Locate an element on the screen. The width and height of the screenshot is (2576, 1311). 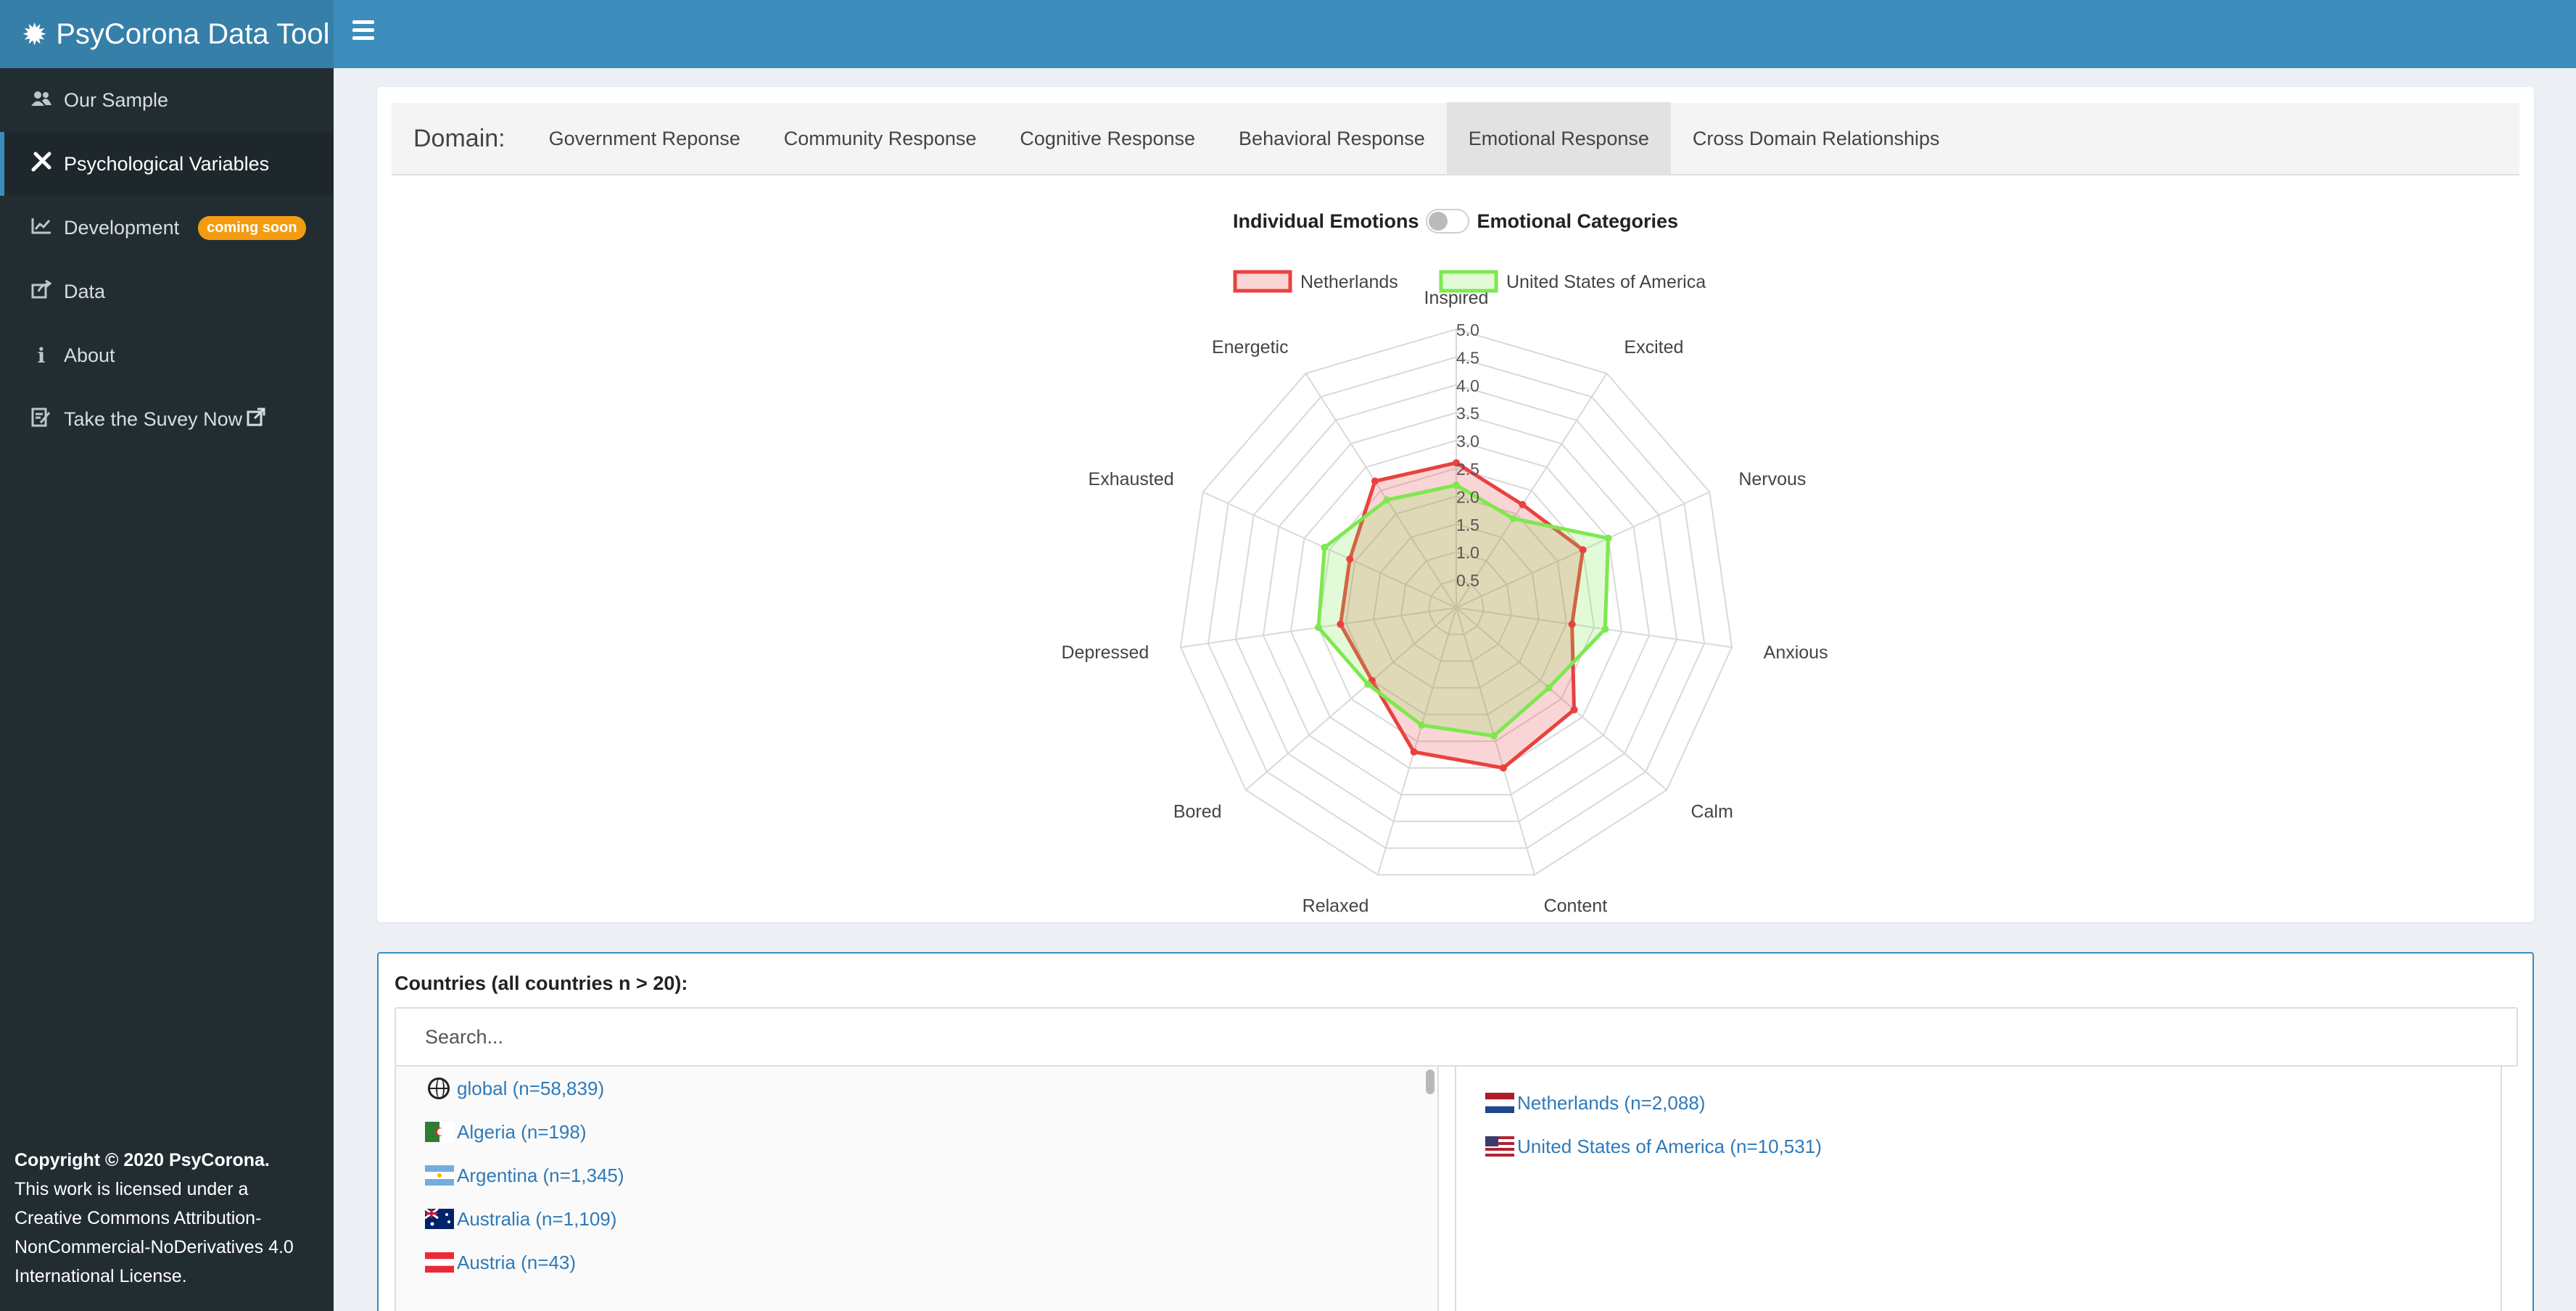
radar-axis-label: Anxious is located at coordinates (1796, 652).